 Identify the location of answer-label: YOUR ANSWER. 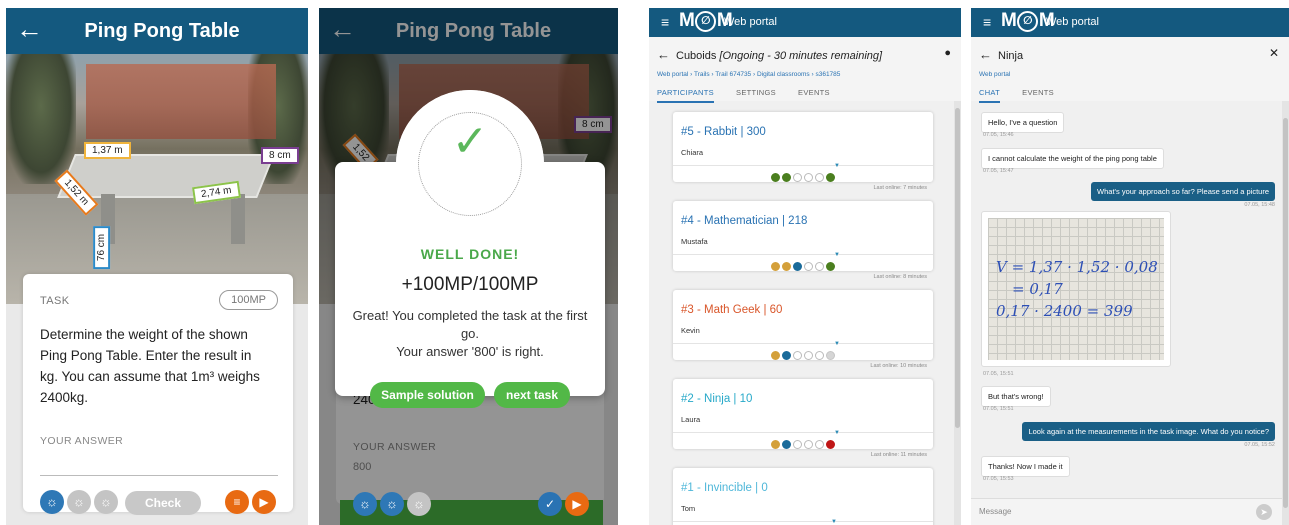
(82, 441).